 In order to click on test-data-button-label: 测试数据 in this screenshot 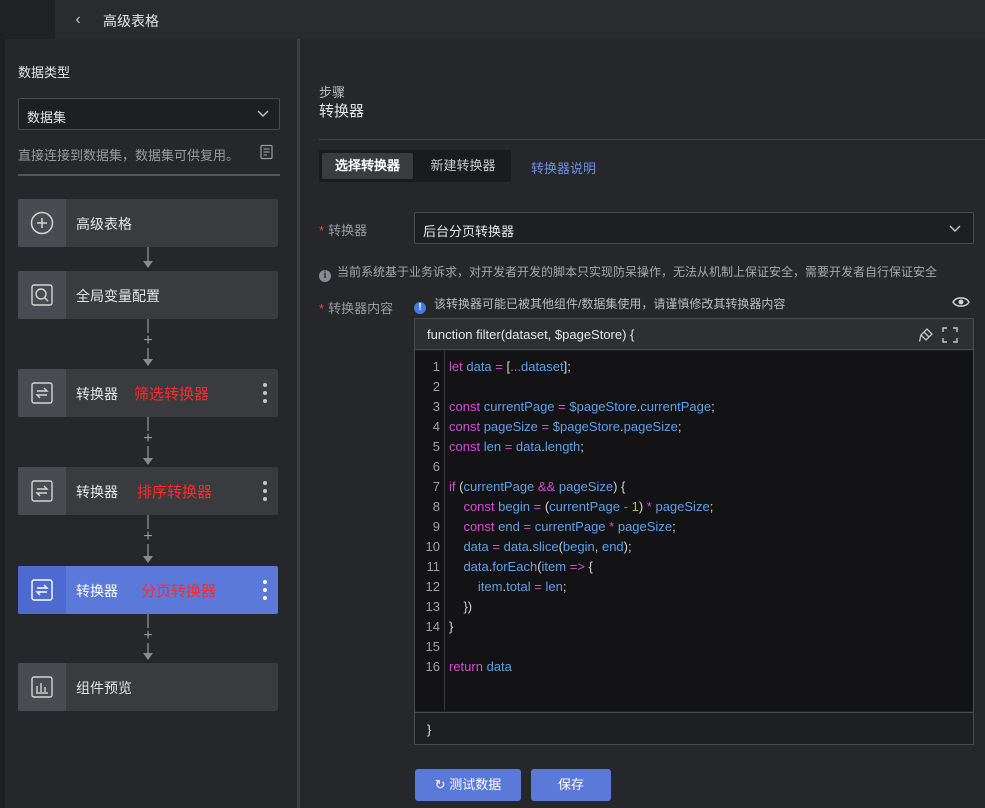, I will do `click(475, 784)`.